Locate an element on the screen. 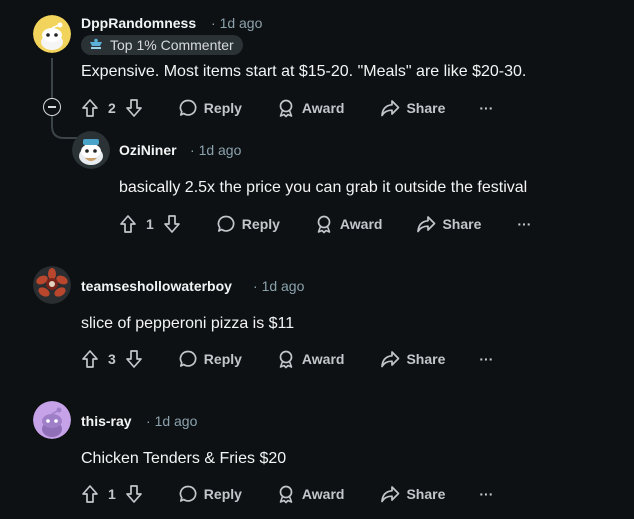 This screenshot has width=634, height=519. vote-count: 3 is located at coordinates (112, 359).